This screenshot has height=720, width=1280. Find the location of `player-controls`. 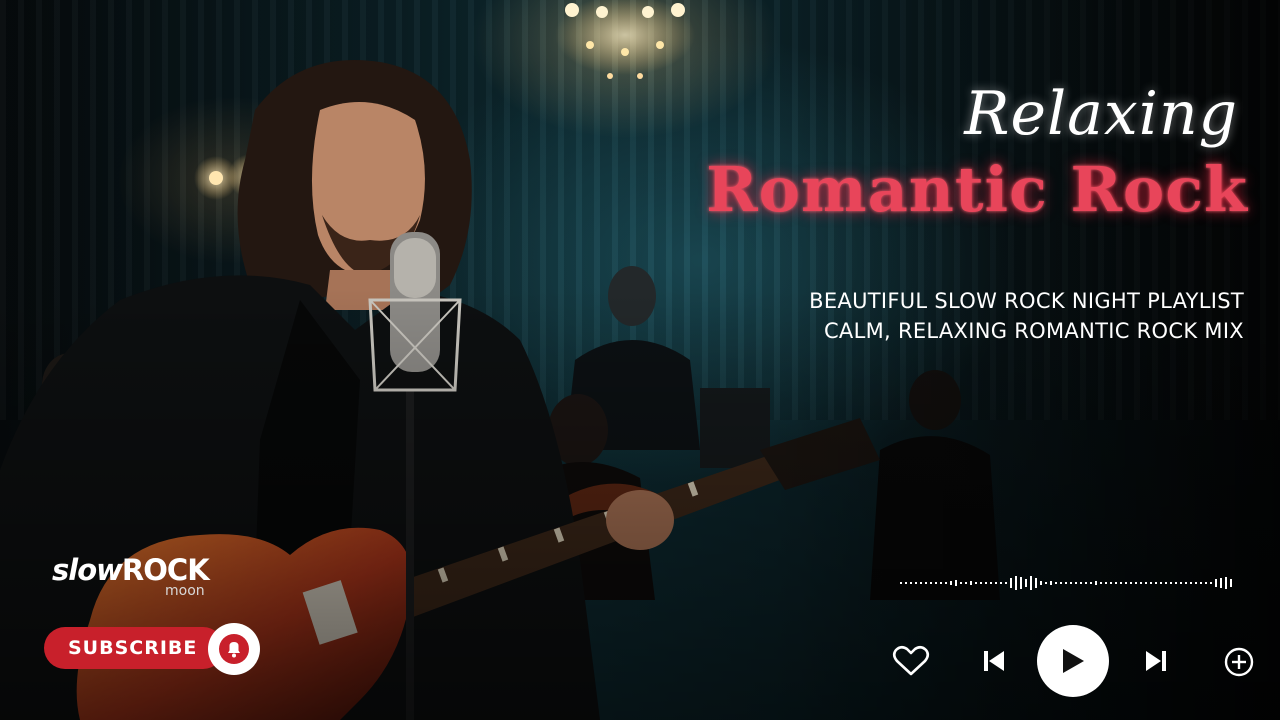

player-controls is located at coordinates (1070, 661).